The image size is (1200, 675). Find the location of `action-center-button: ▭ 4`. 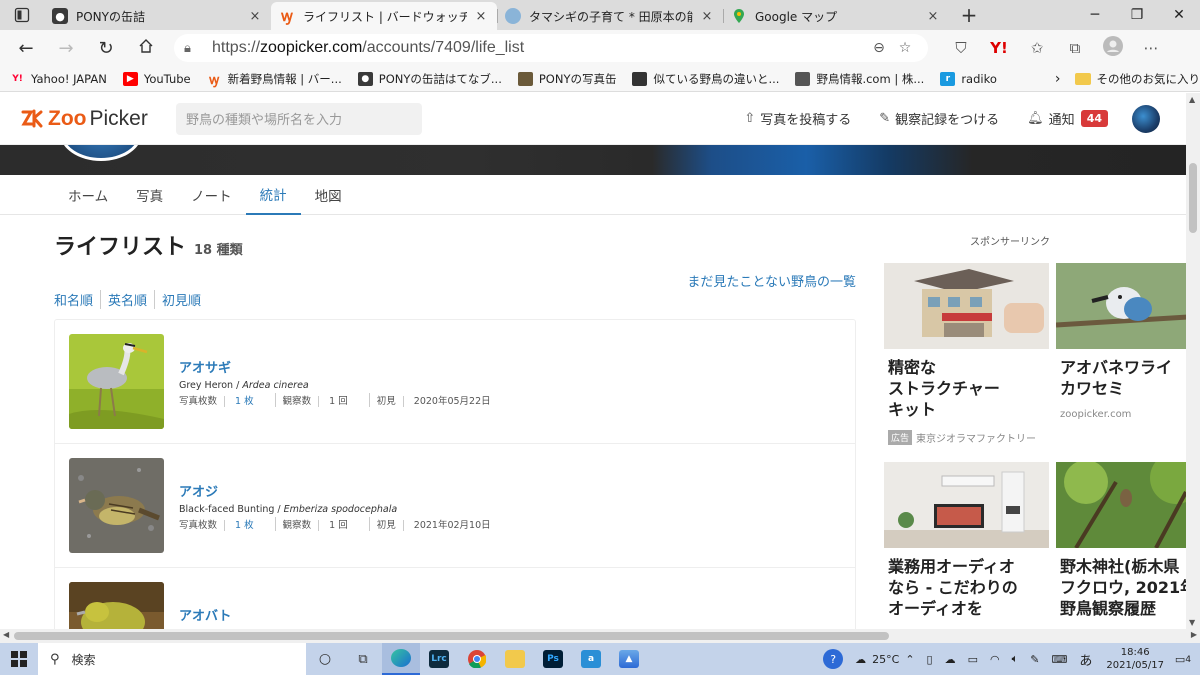

action-center-button: ▭ 4 is located at coordinates (1183, 659).